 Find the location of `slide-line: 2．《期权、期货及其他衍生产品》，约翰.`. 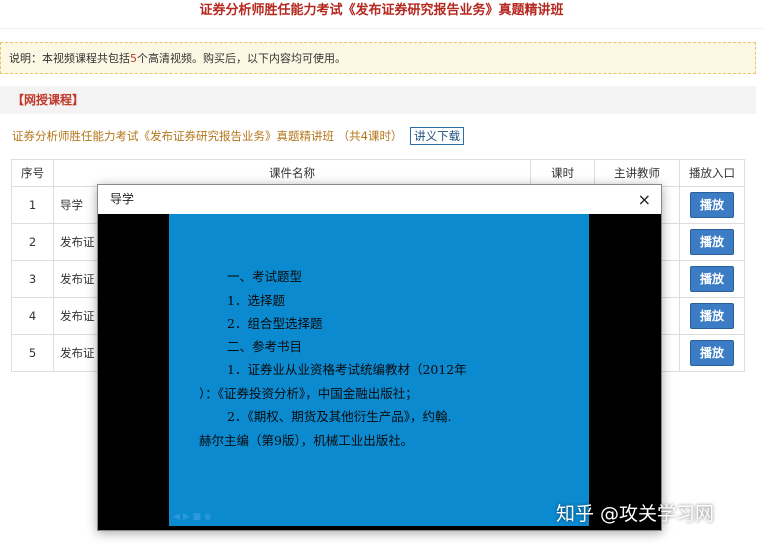

slide-line: 2．《期权、期货及其他衍生产品》，约翰. is located at coordinates (339, 416).